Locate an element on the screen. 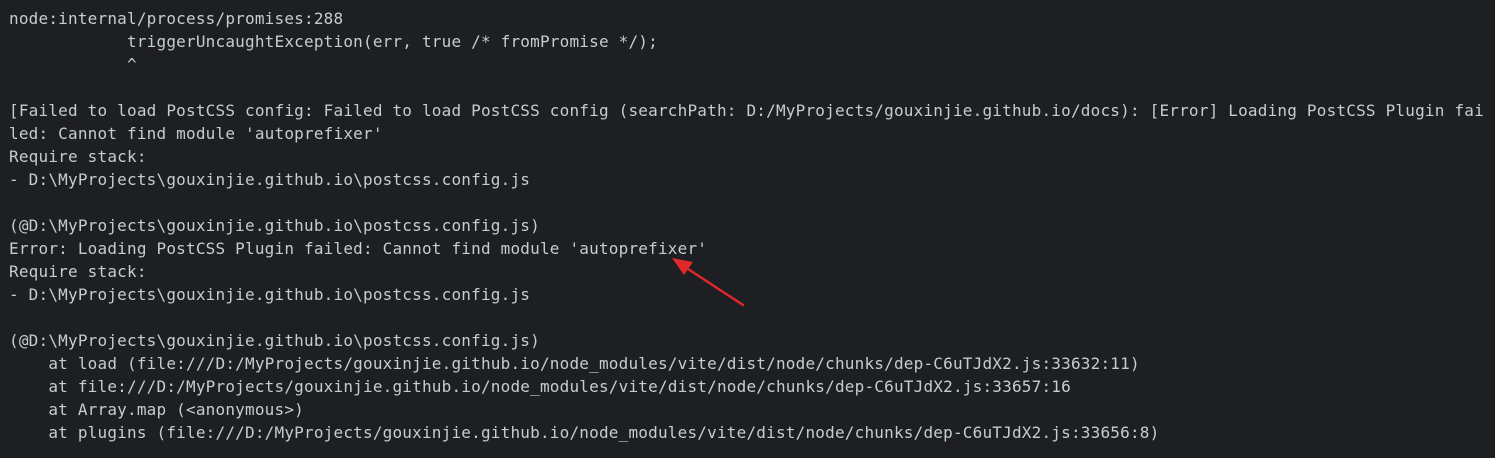 The image size is (1495, 458). terminal-line: node:internal/process/promises:288 is located at coordinates (176, 18).